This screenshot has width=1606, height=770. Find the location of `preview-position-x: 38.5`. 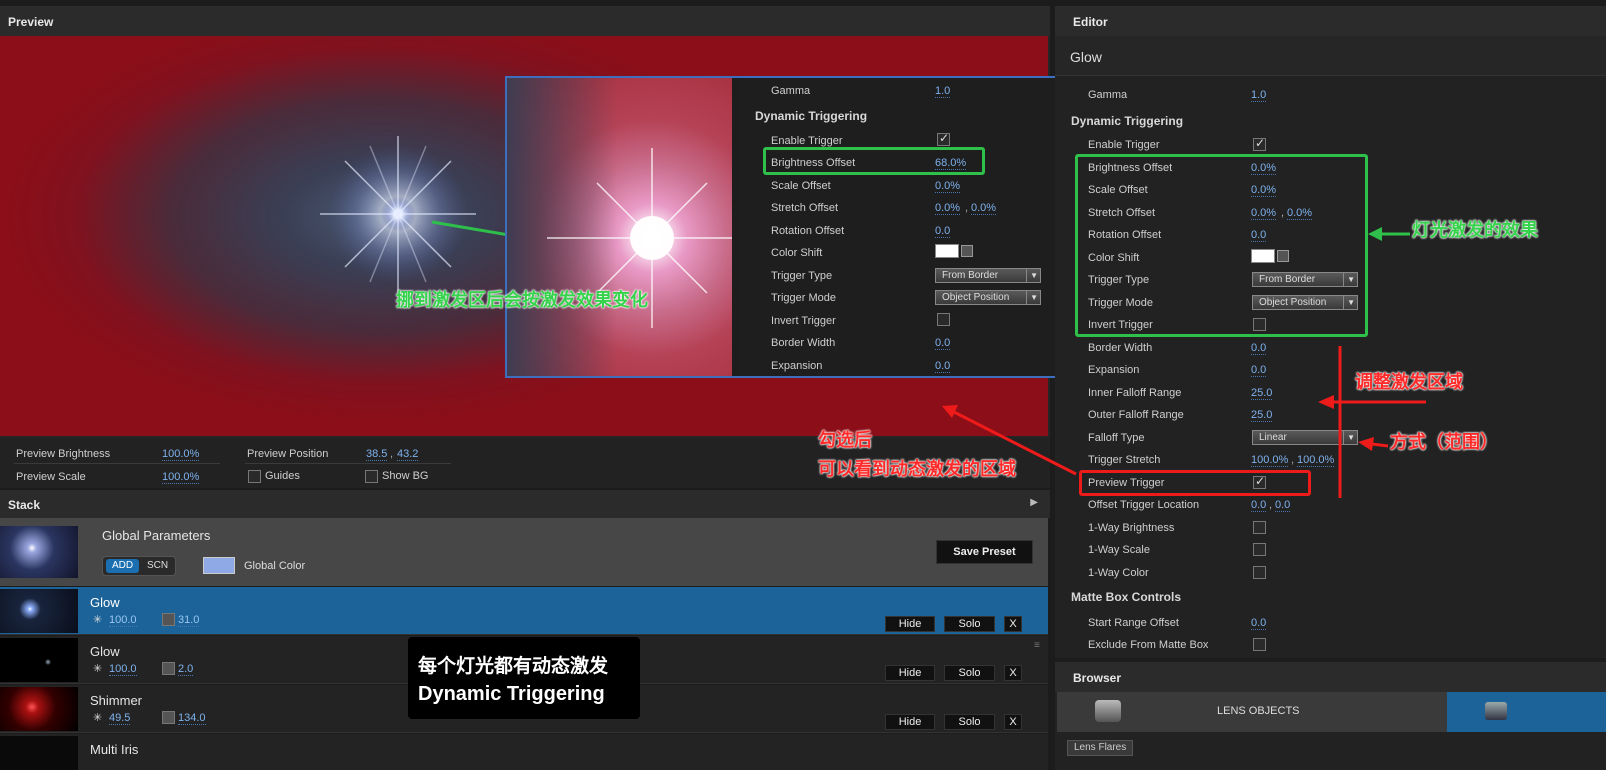

preview-position-x: 38.5 is located at coordinates (377, 454).